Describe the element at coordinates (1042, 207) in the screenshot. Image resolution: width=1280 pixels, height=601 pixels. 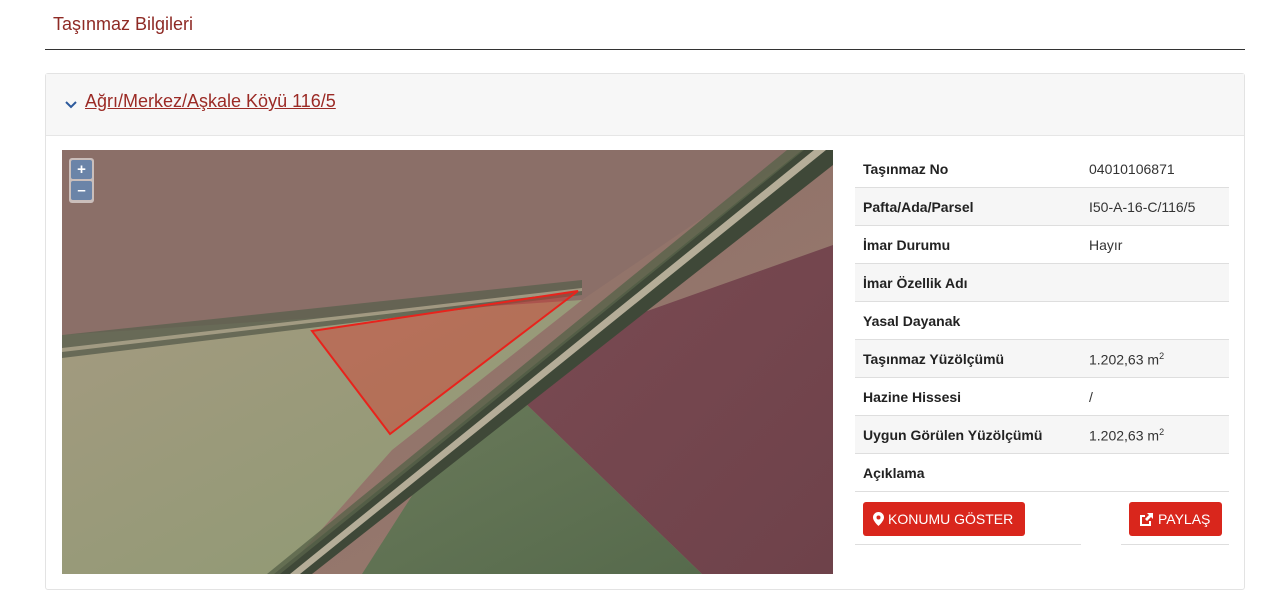
I see `info-row-pafta: Pafta/Ada/Parsel I50-A-16-C/116/5` at that location.